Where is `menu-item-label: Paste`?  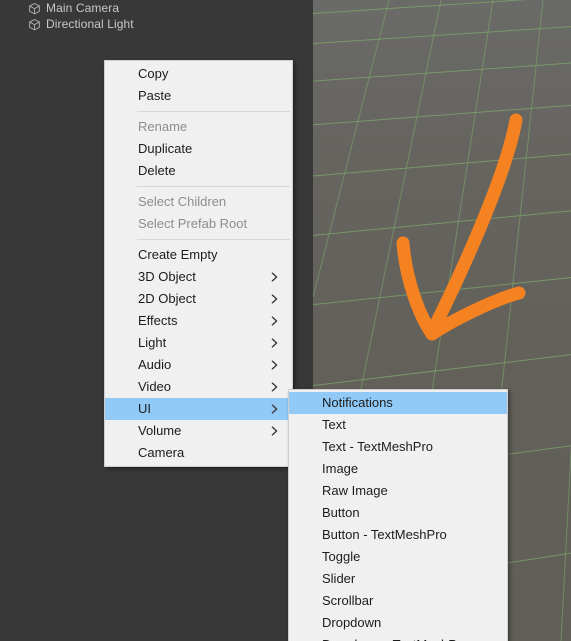 menu-item-label: Paste is located at coordinates (155, 95).